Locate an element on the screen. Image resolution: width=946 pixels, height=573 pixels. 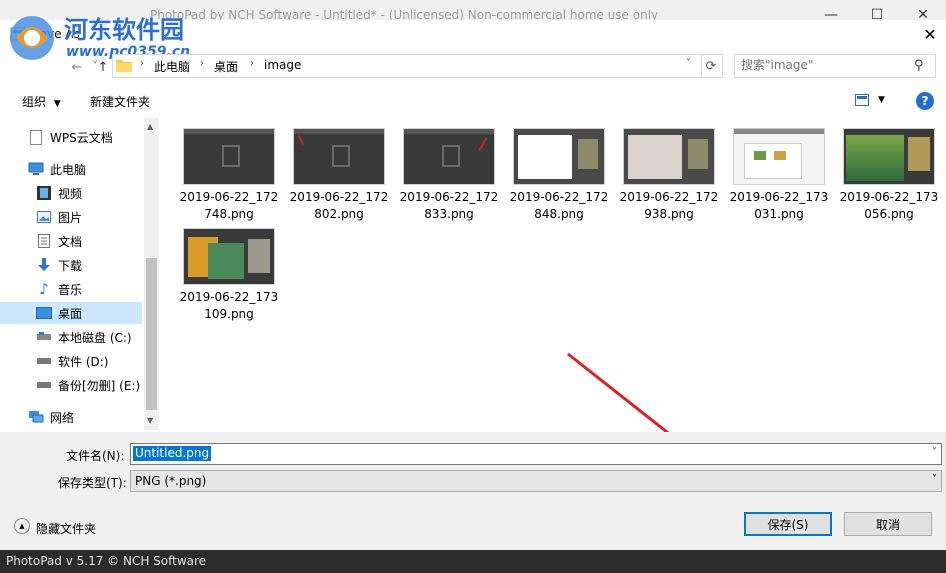
file-item: 2019-06-22_173 109.png is located at coordinates (229, 275).